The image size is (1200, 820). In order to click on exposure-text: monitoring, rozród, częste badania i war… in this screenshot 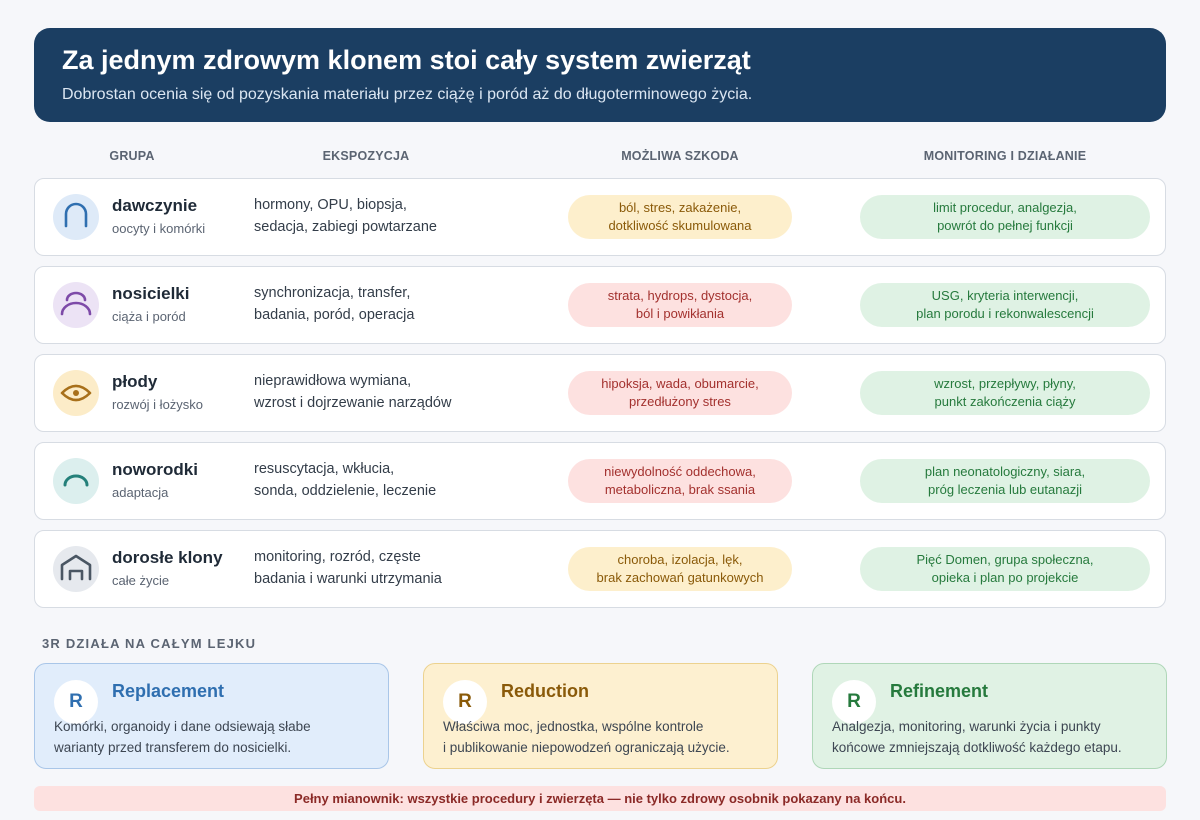, I will do `click(348, 568)`.